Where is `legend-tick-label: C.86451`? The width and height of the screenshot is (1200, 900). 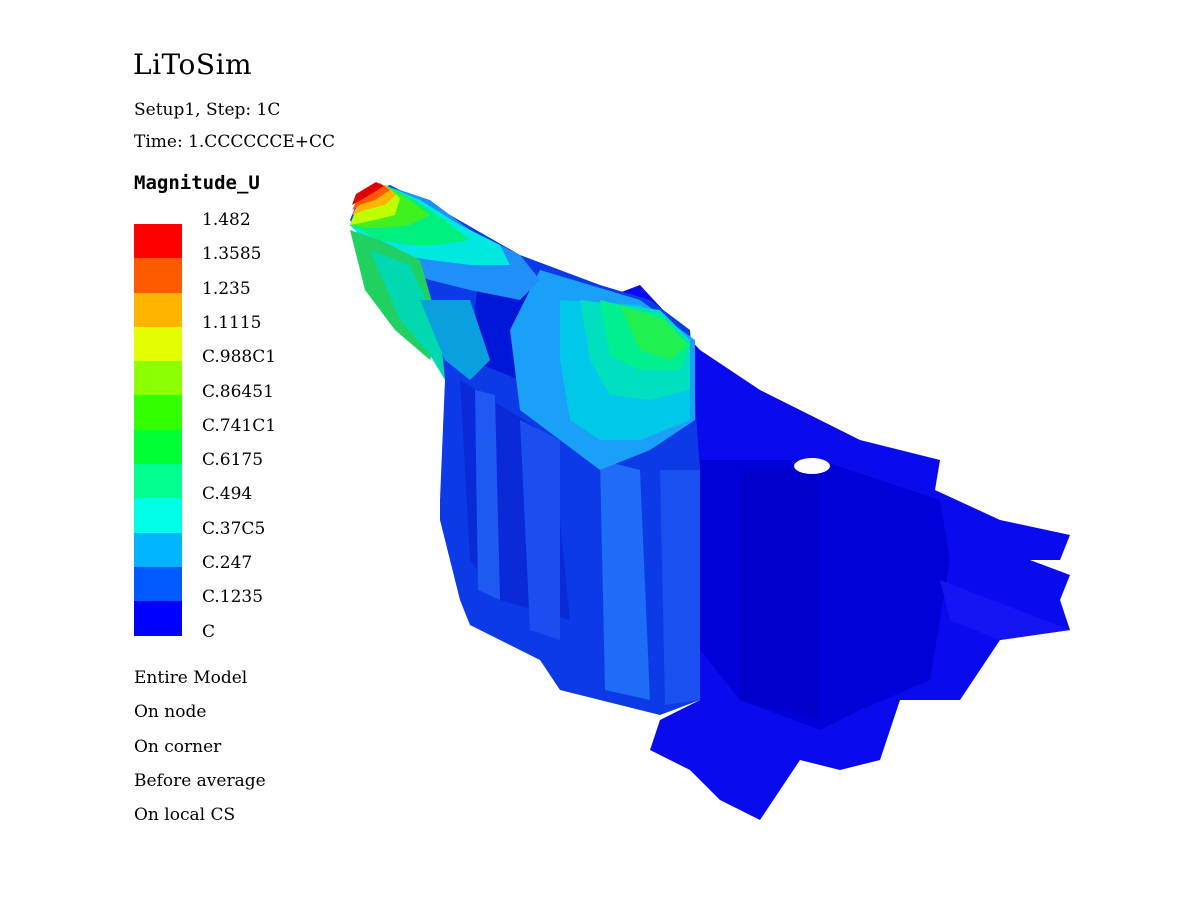 legend-tick-label: C.86451 is located at coordinates (238, 391).